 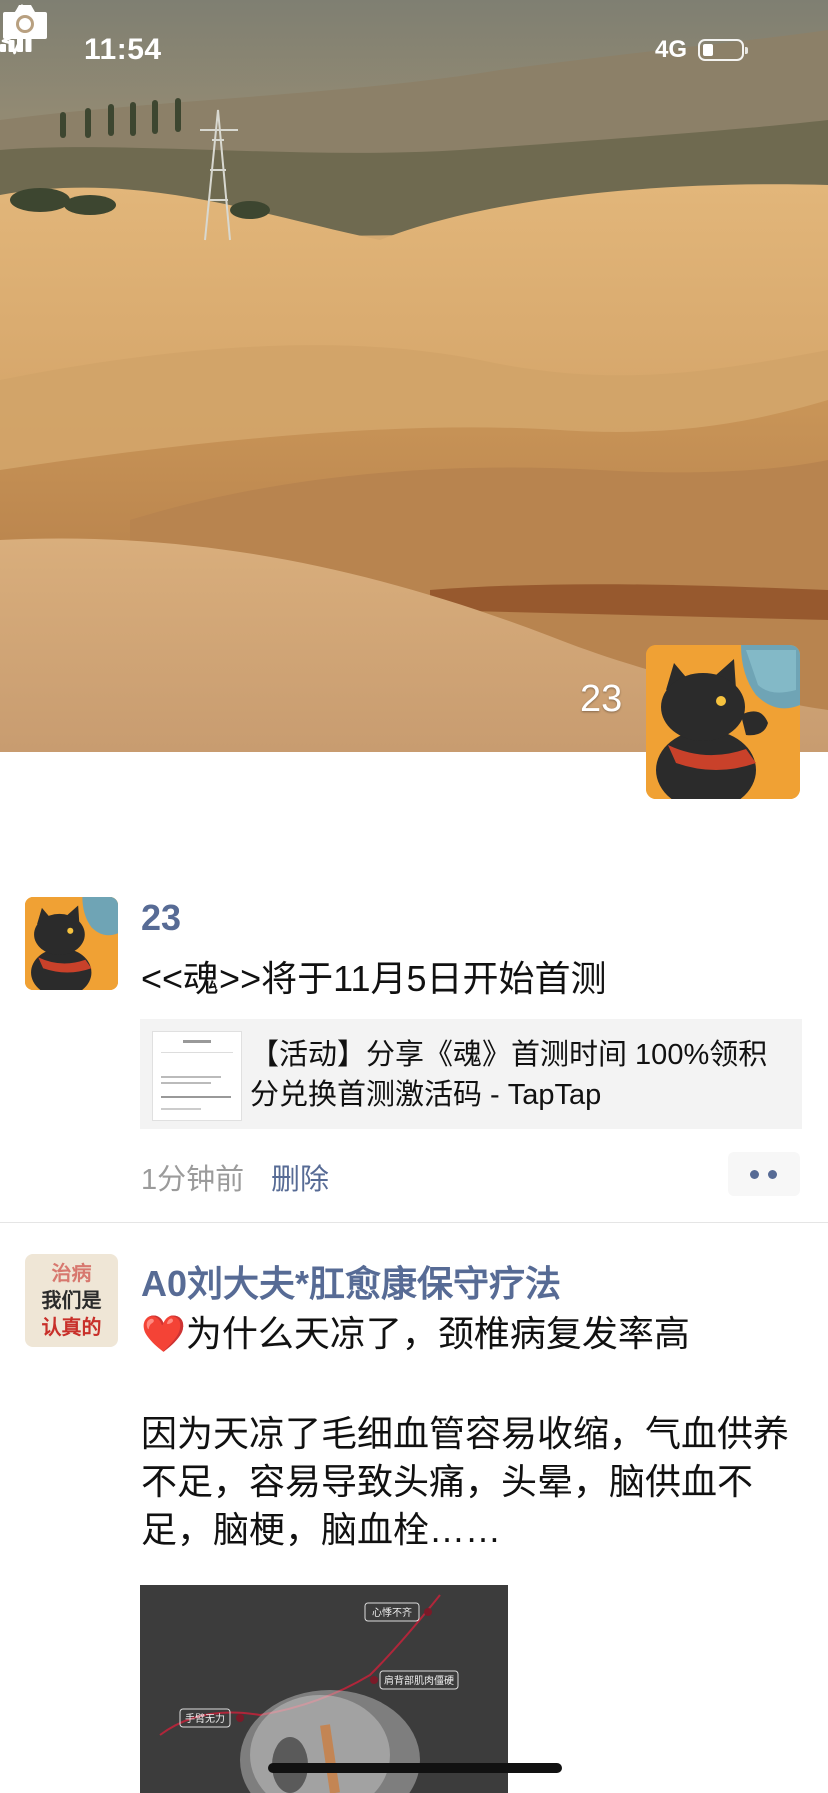 What do you see at coordinates (324, 1689) in the screenshot?
I see `post-image: 心悸不齐 肩背部肌肉僵硬 手臂无力` at bounding box center [324, 1689].